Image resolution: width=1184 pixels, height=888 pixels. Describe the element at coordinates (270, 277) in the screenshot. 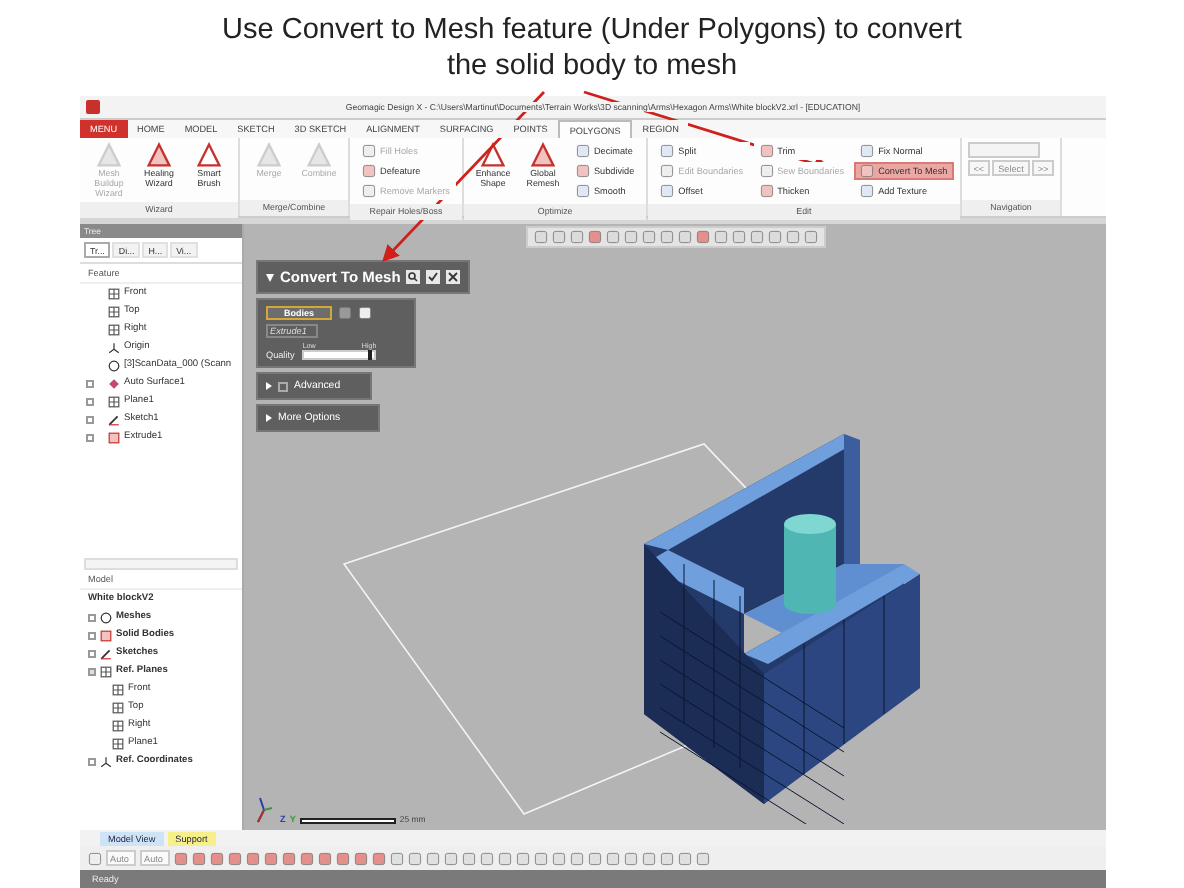

I see `caret-icon` at that location.